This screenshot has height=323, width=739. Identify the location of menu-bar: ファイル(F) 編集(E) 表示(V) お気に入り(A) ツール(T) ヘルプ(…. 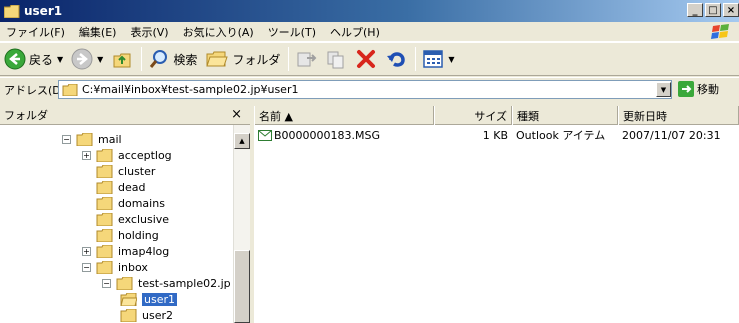
(369, 32).